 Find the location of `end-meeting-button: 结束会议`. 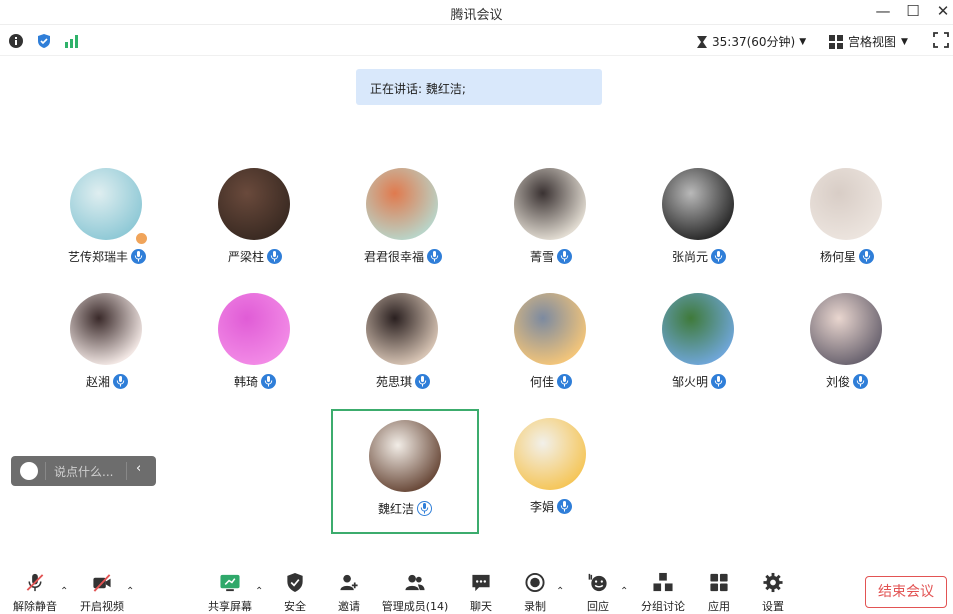

end-meeting-button: 结束会议 is located at coordinates (906, 592).